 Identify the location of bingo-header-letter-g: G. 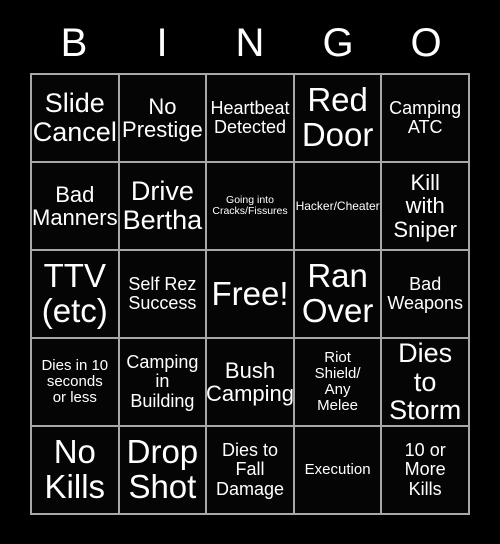
(338, 43).